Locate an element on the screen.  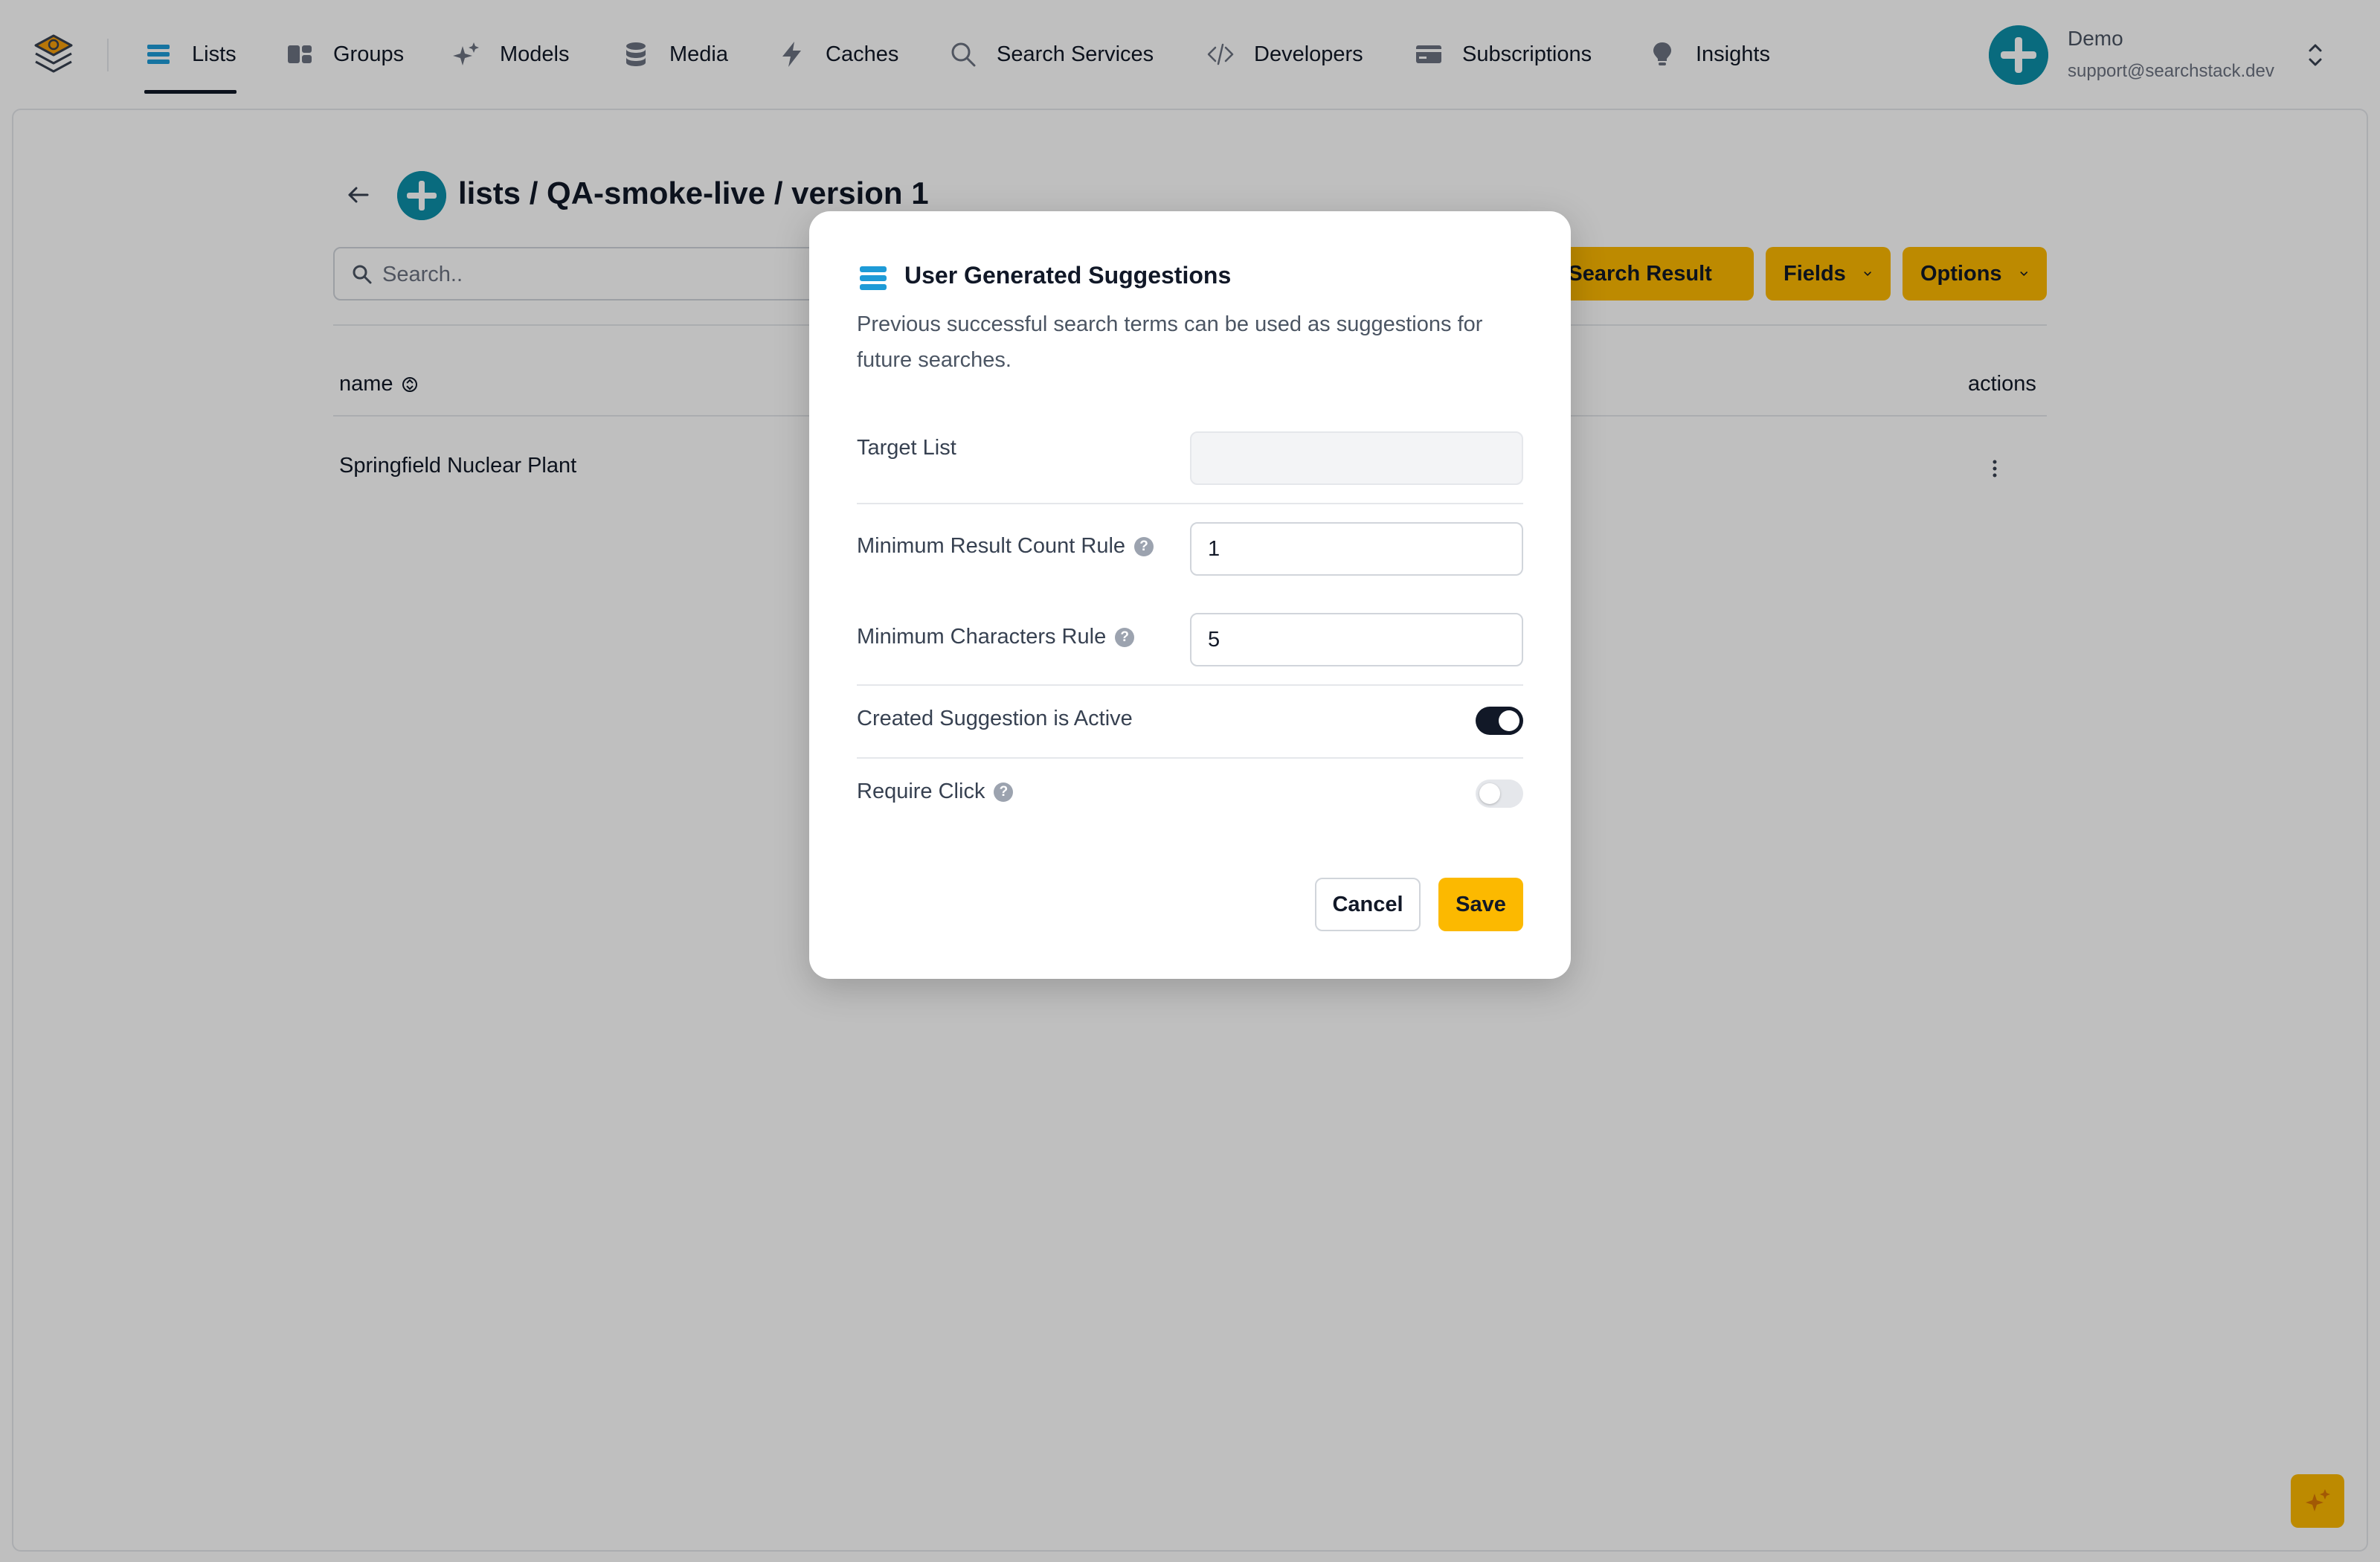
field-label-text: Created Suggestion is Active is located at coordinates (995, 718).